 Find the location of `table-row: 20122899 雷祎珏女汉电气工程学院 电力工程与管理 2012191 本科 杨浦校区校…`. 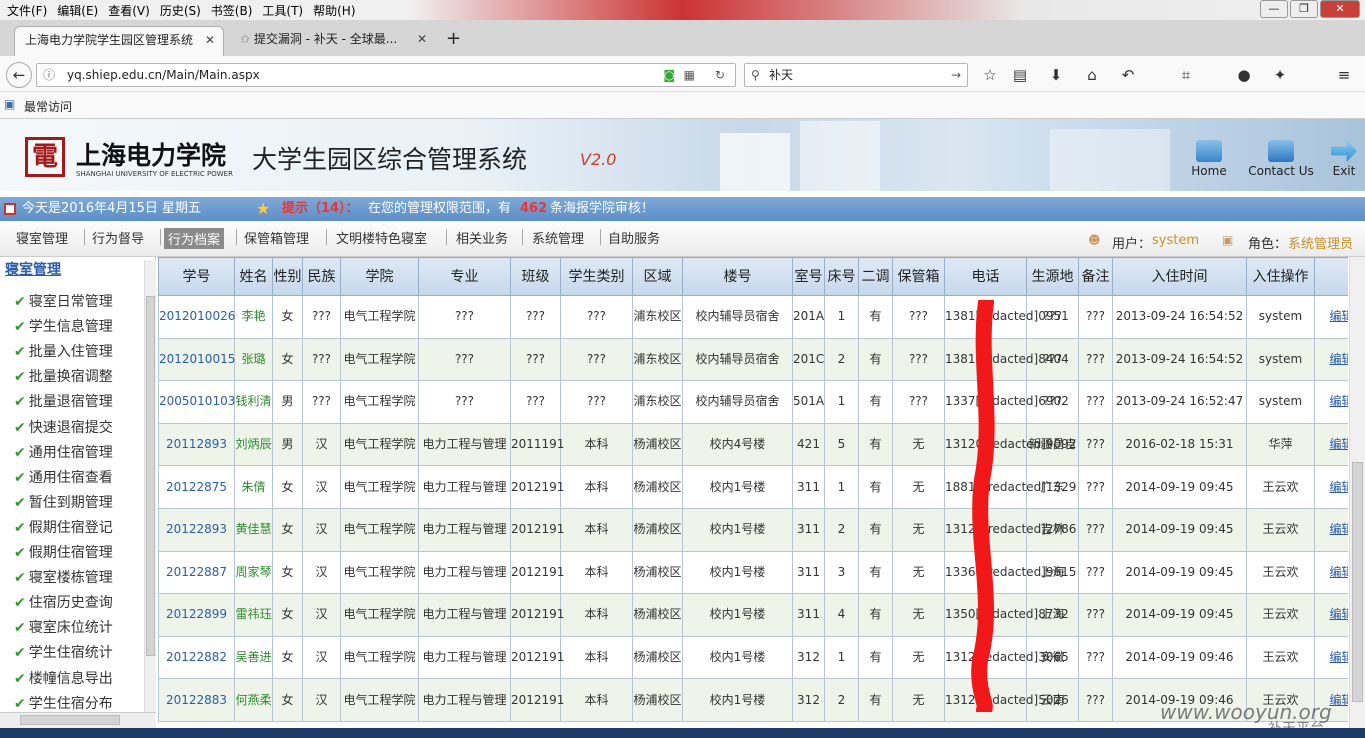

table-row: 20122899 雷祎珏女汉电气工程学院 电力工程与管理 2012191 本科 杨浦校区校… is located at coordinates (753, 615).